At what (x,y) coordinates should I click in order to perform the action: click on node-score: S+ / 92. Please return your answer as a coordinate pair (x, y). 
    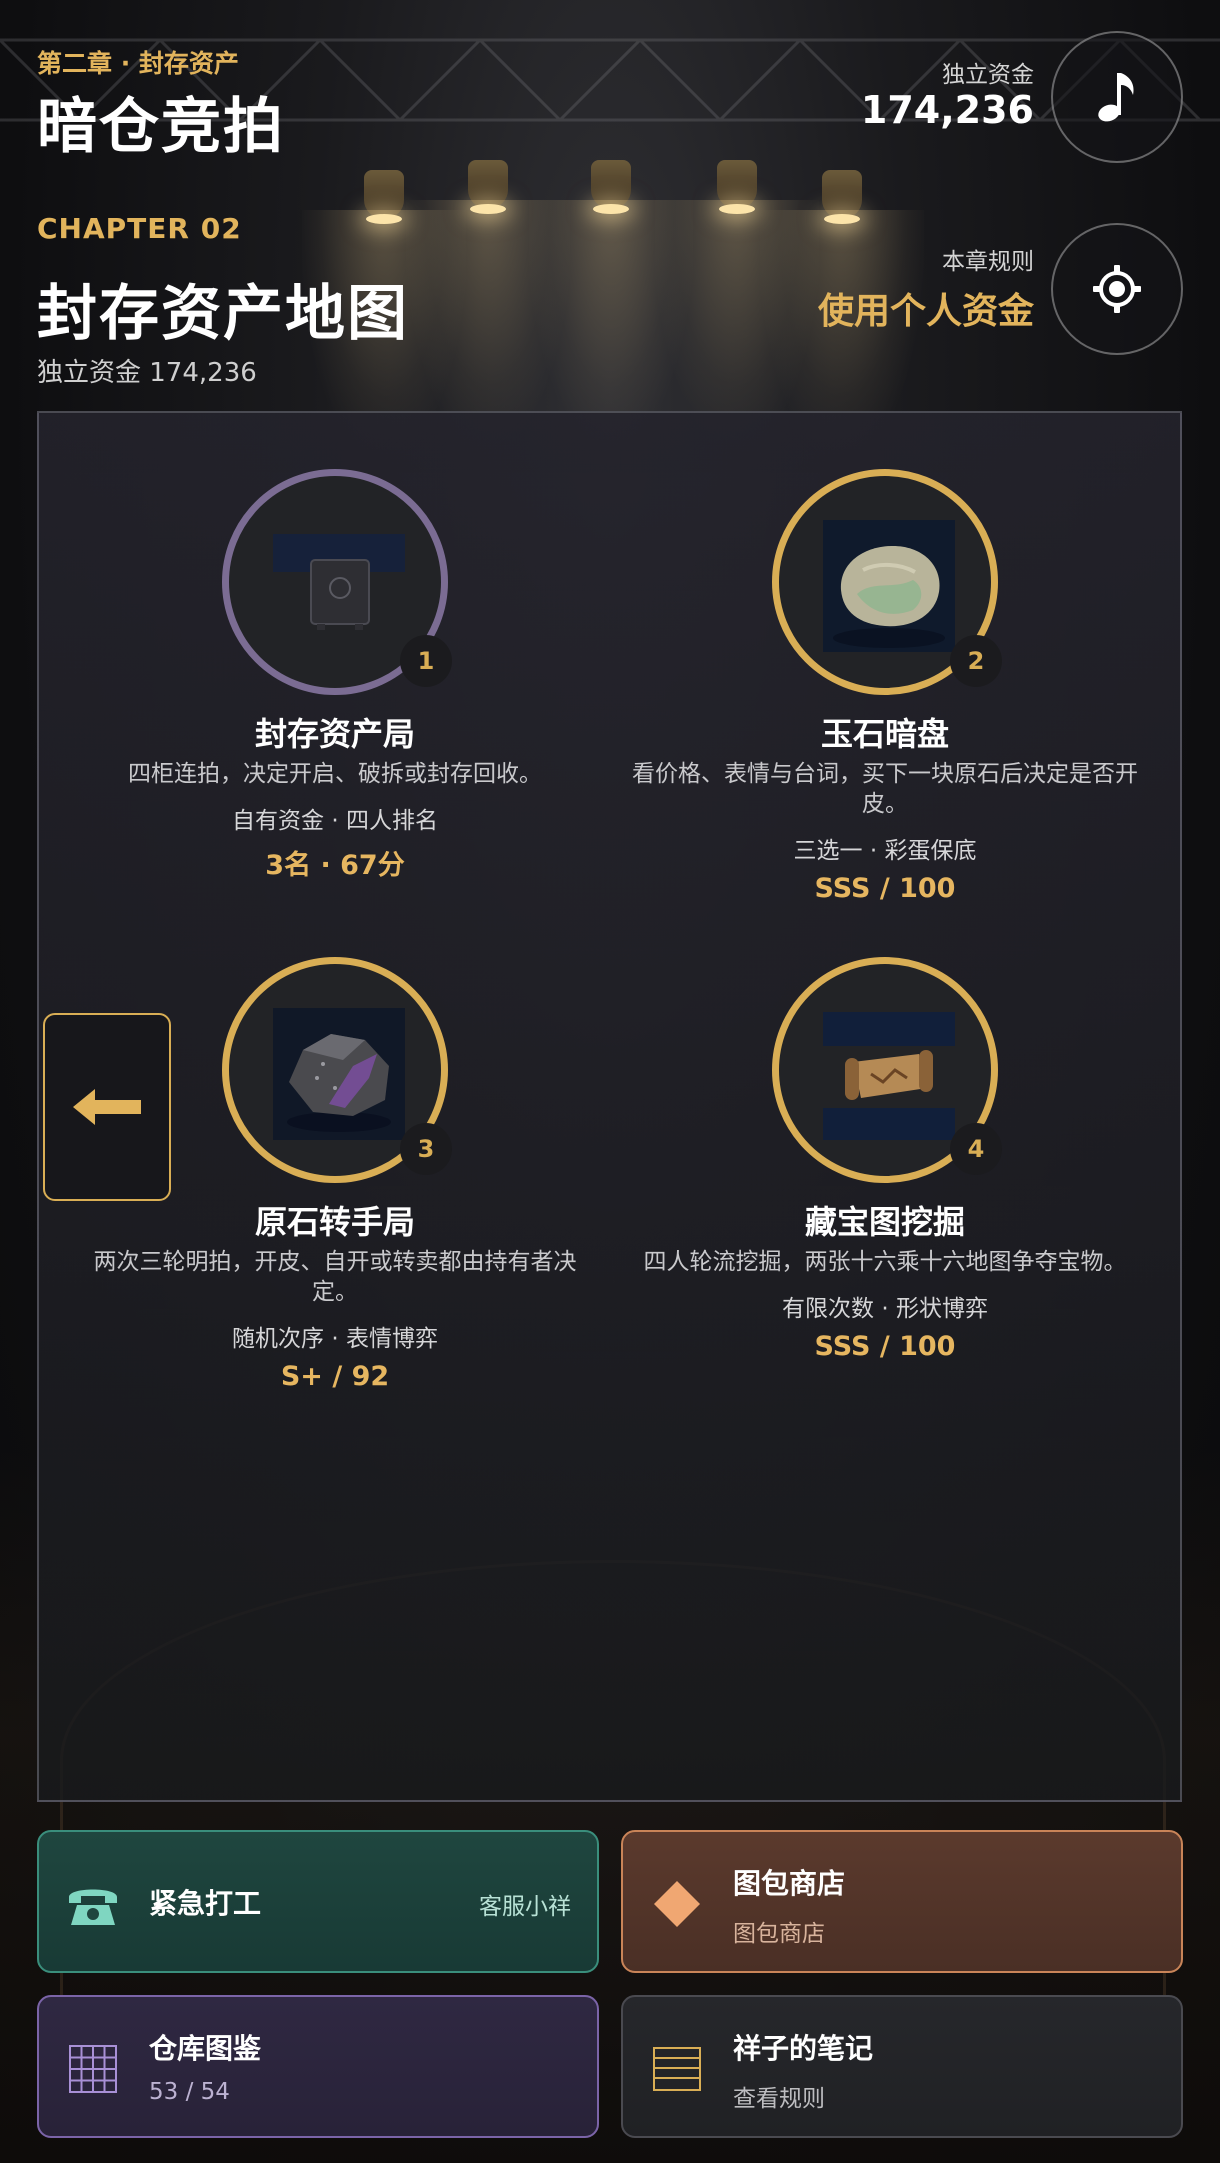
    Looking at the image, I should click on (335, 1376).